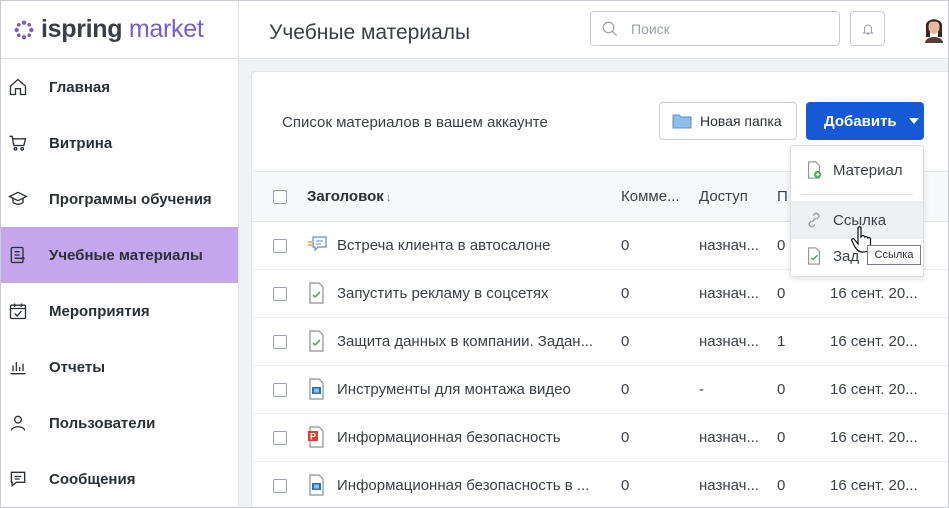 The image size is (949, 508). I want to click on sidebar-item-label: Мероприятия, so click(99, 311).